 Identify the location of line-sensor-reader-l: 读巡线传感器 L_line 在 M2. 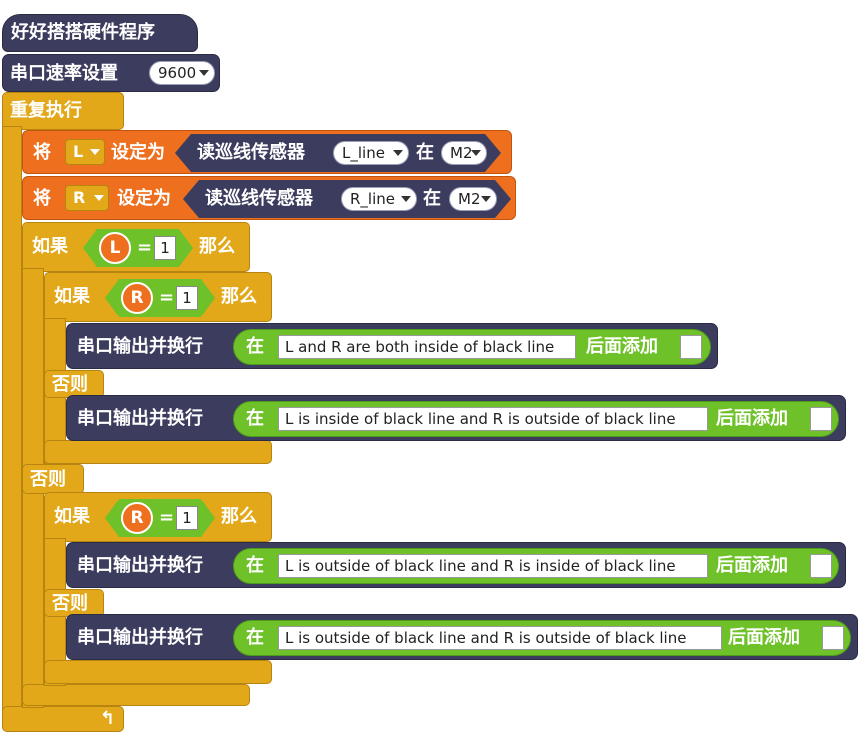
(338, 153).